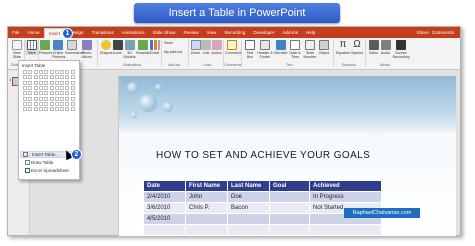 This screenshot has width=475, height=246. Describe the element at coordinates (401, 49) in the screenshot. I see `screen-recording-button: Screen Recording` at that location.